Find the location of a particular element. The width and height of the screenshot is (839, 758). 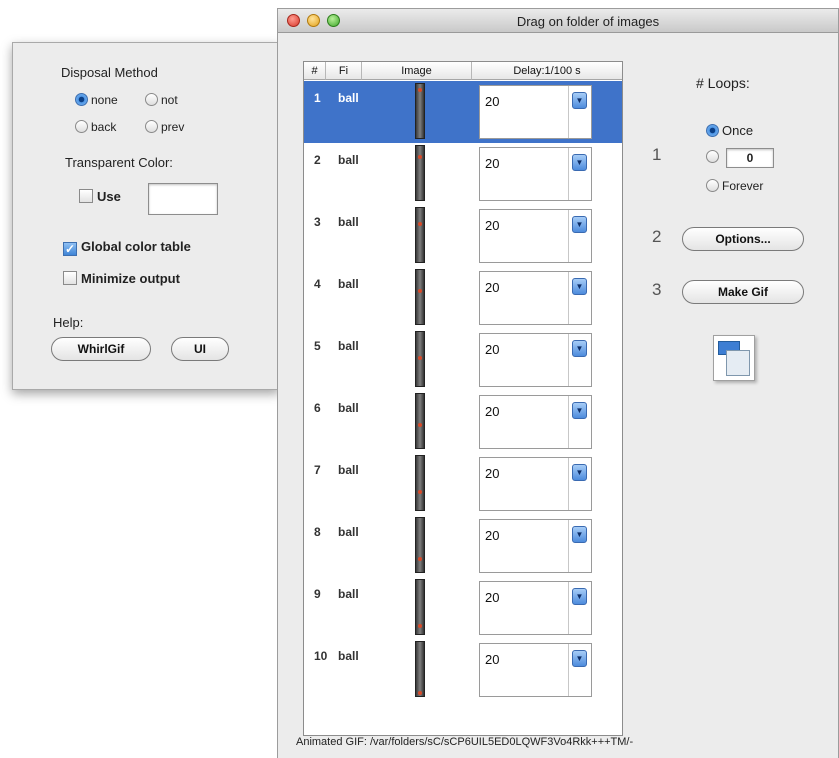

gif-file-icon is located at coordinates (734, 358).